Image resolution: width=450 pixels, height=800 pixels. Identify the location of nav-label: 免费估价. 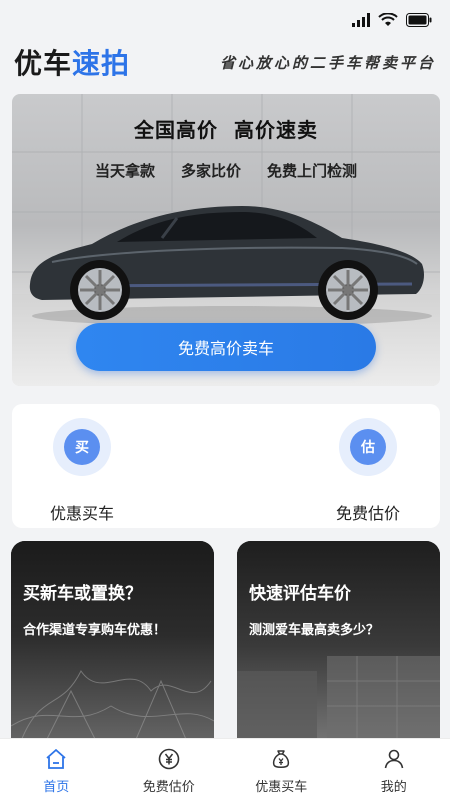
(168, 787).